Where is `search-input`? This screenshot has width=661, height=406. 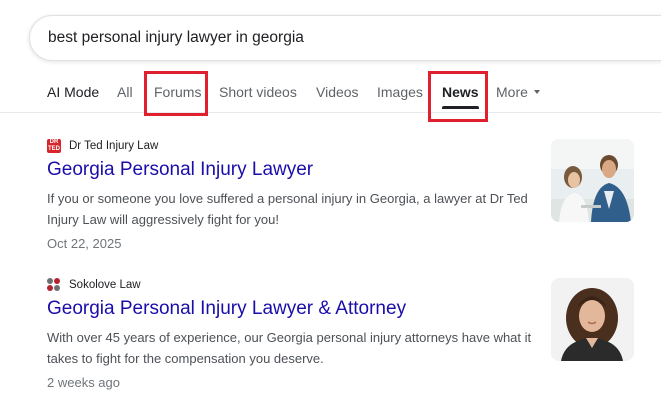 search-input is located at coordinates (328, 38).